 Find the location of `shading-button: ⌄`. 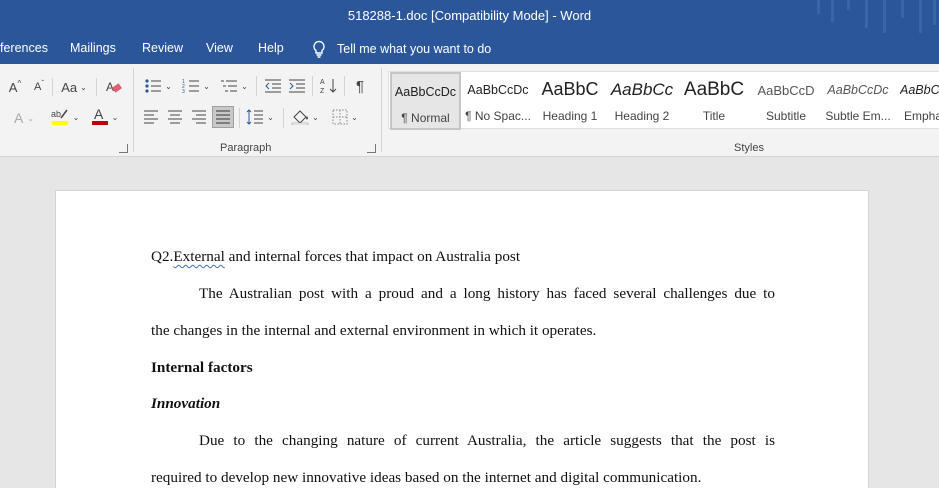

shading-button: ⌄ is located at coordinates (305, 117).